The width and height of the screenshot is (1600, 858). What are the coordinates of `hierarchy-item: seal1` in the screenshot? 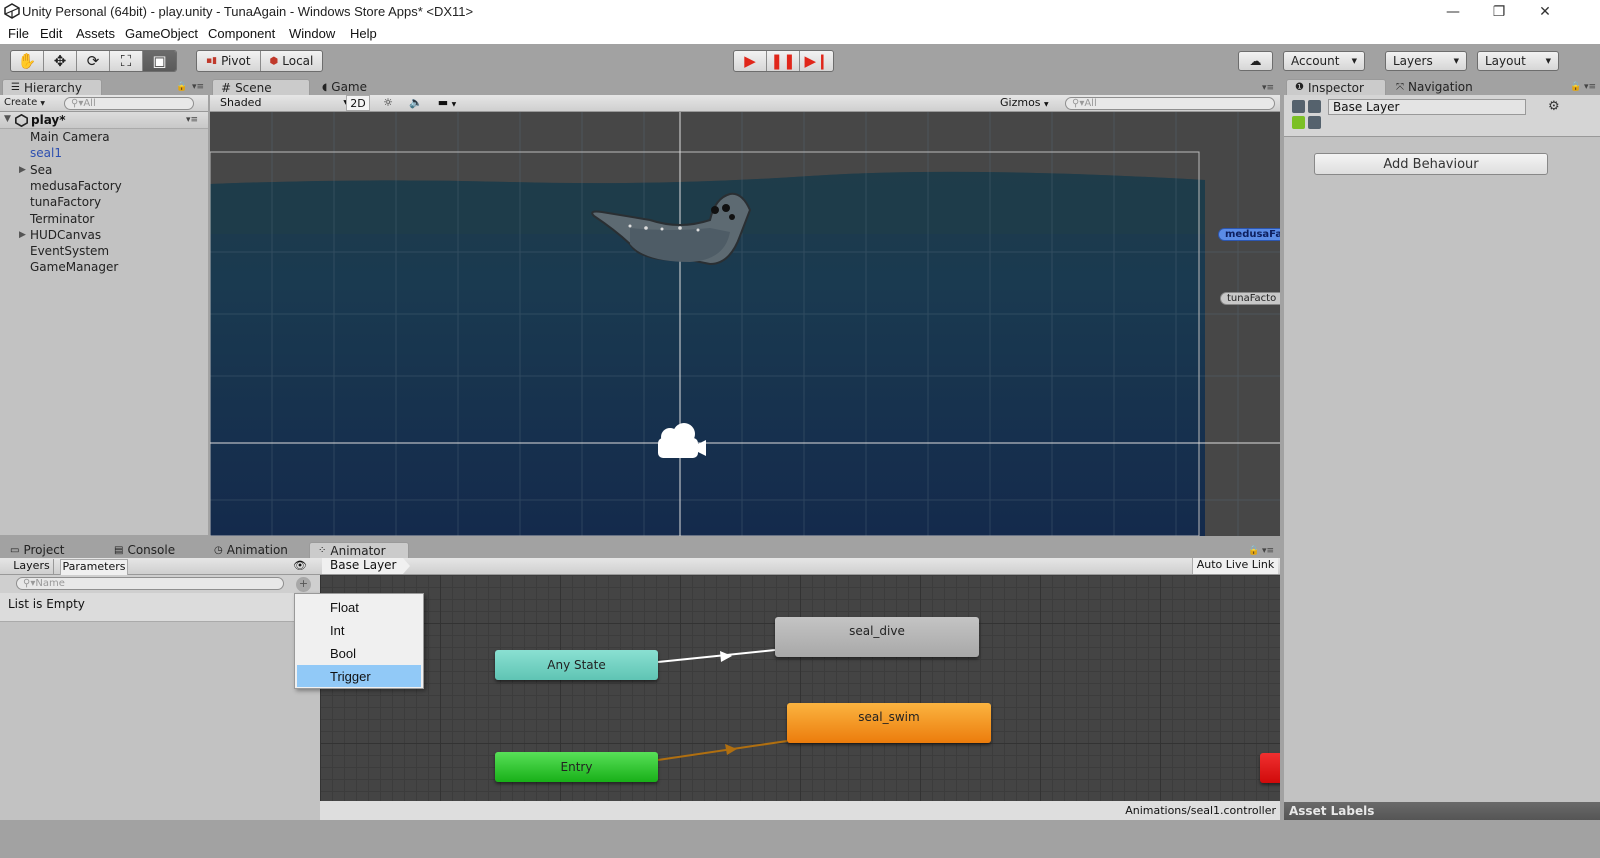 It's located at (104, 153).